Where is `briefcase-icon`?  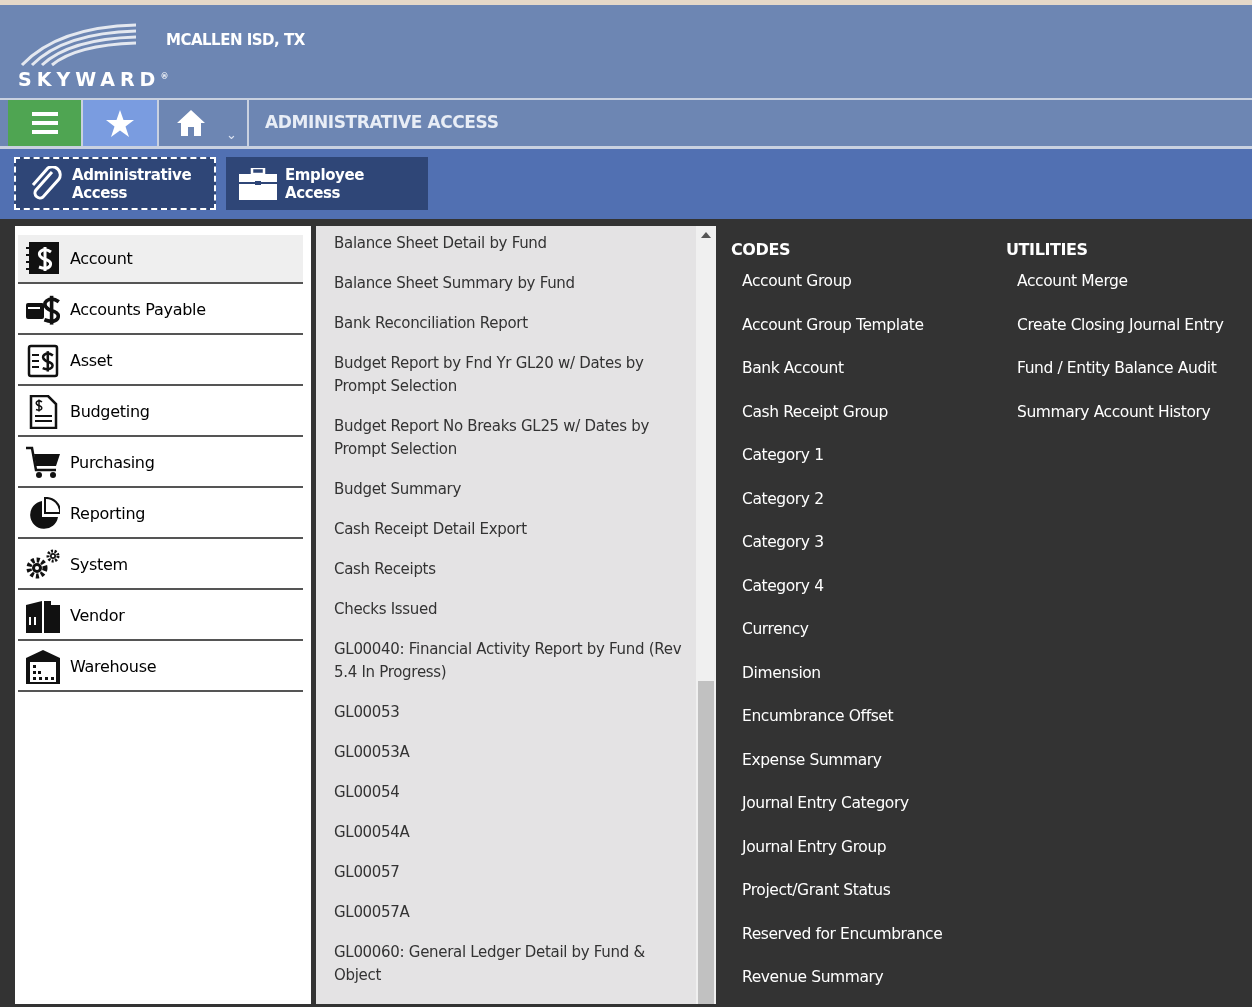 briefcase-icon is located at coordinates (258, 183).